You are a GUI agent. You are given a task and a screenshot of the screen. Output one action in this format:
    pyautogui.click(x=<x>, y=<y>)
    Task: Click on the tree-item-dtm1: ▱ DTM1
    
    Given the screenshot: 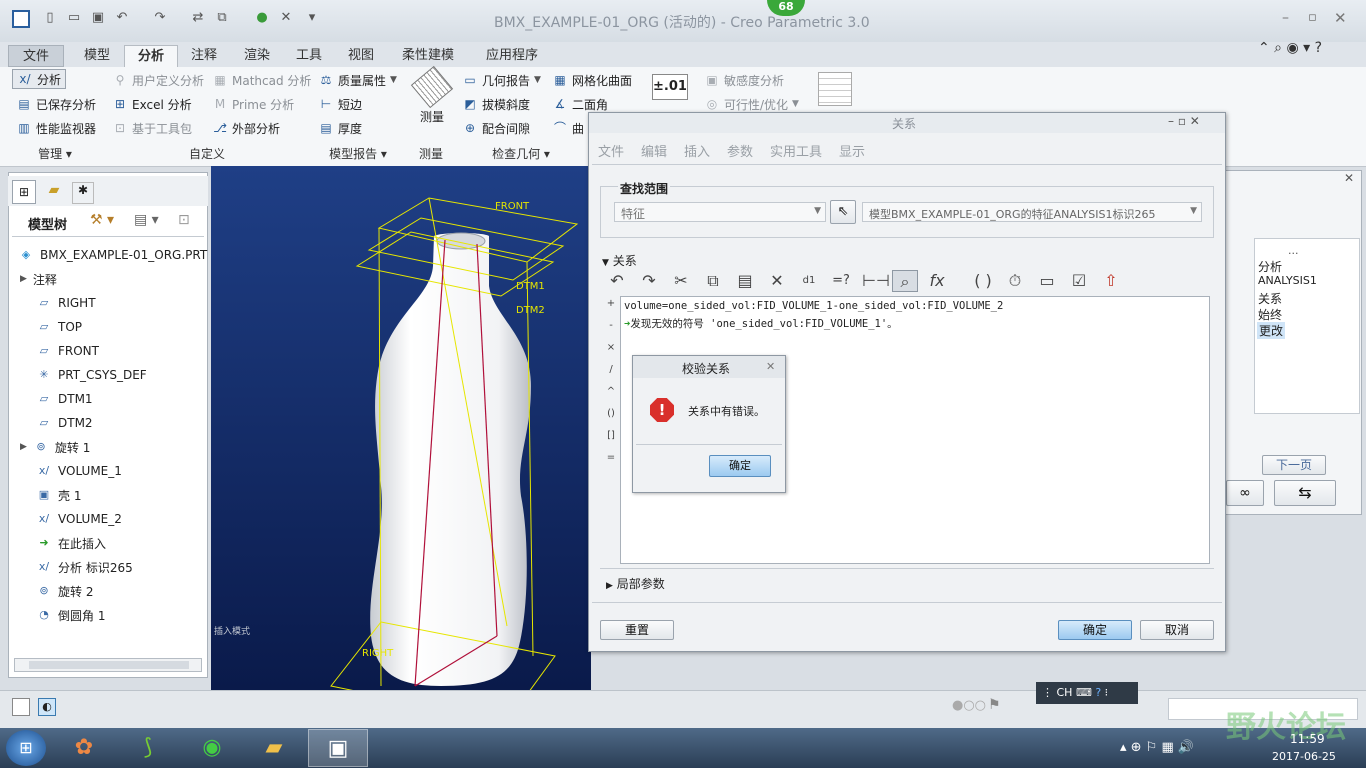 What is the action you would take?
    pyautogui.click(x=64, y=399)
    